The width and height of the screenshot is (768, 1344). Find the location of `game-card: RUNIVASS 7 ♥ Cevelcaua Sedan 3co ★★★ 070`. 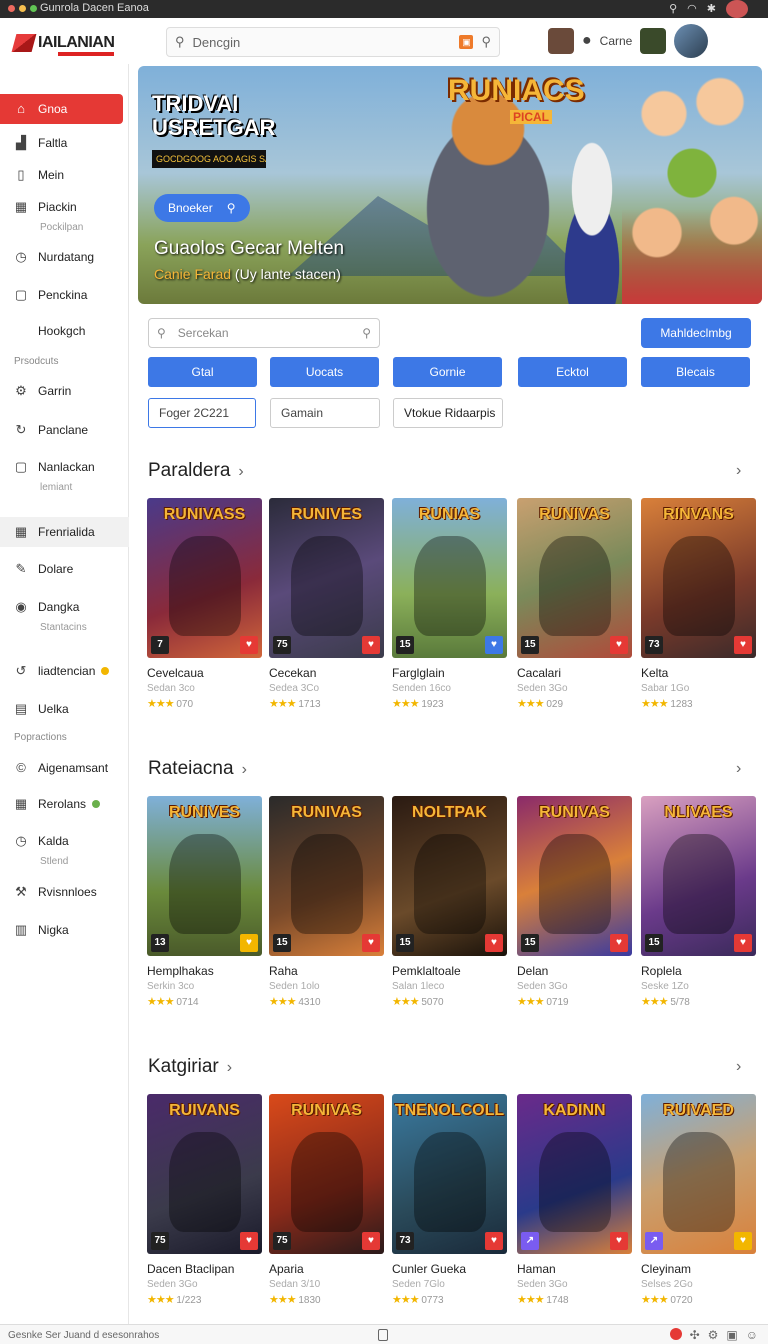

game-card: RUNIVASS 7 ♥ Cevelcaua Sedan 3co ★★★ 070 is located at coordinates (204, 604).